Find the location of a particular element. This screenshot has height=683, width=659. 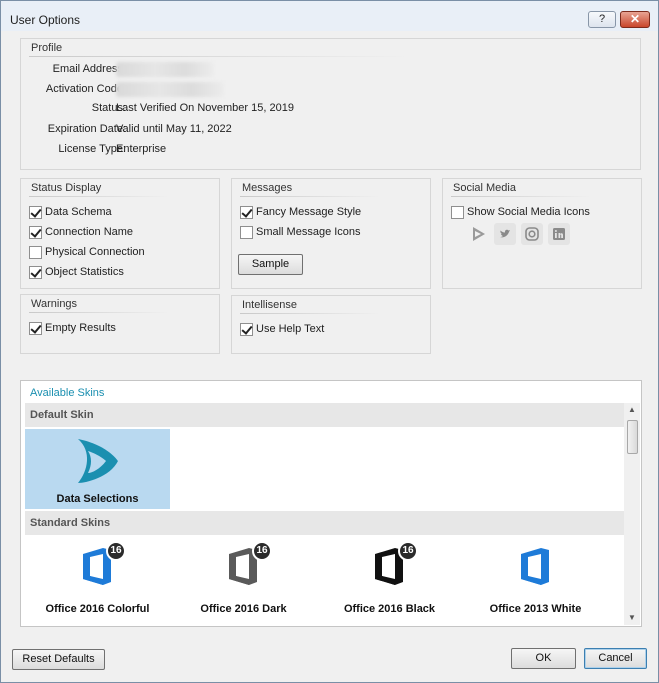

help-icon: ? is located at coordinates (602, 19).